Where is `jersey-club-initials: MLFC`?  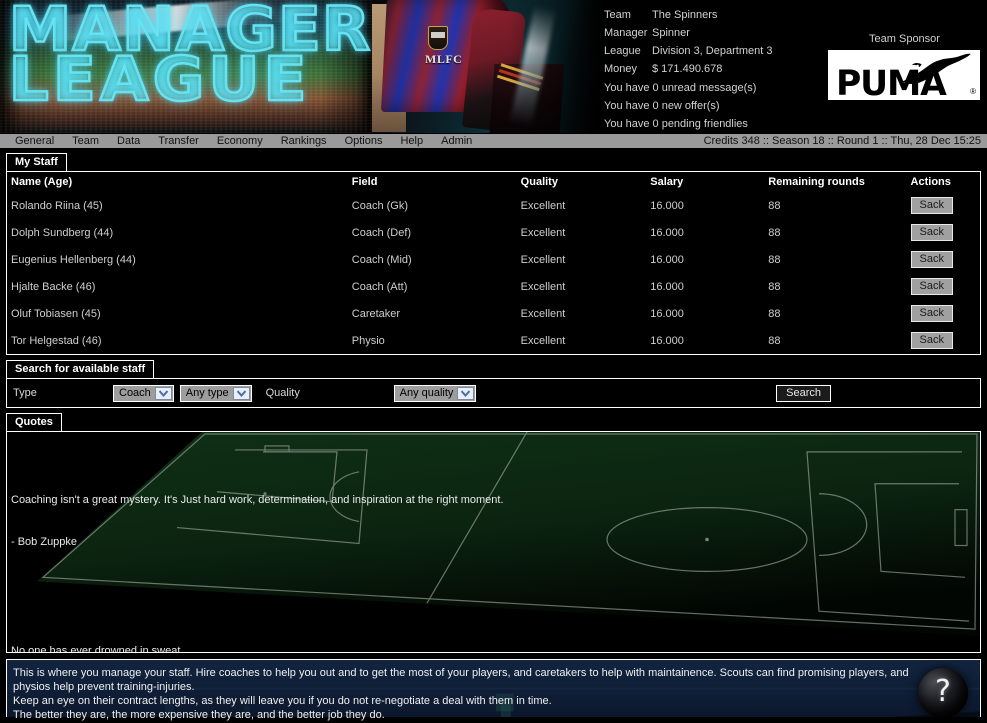 jersey-club-initials: MLFC is located at coordinates (444, 59).